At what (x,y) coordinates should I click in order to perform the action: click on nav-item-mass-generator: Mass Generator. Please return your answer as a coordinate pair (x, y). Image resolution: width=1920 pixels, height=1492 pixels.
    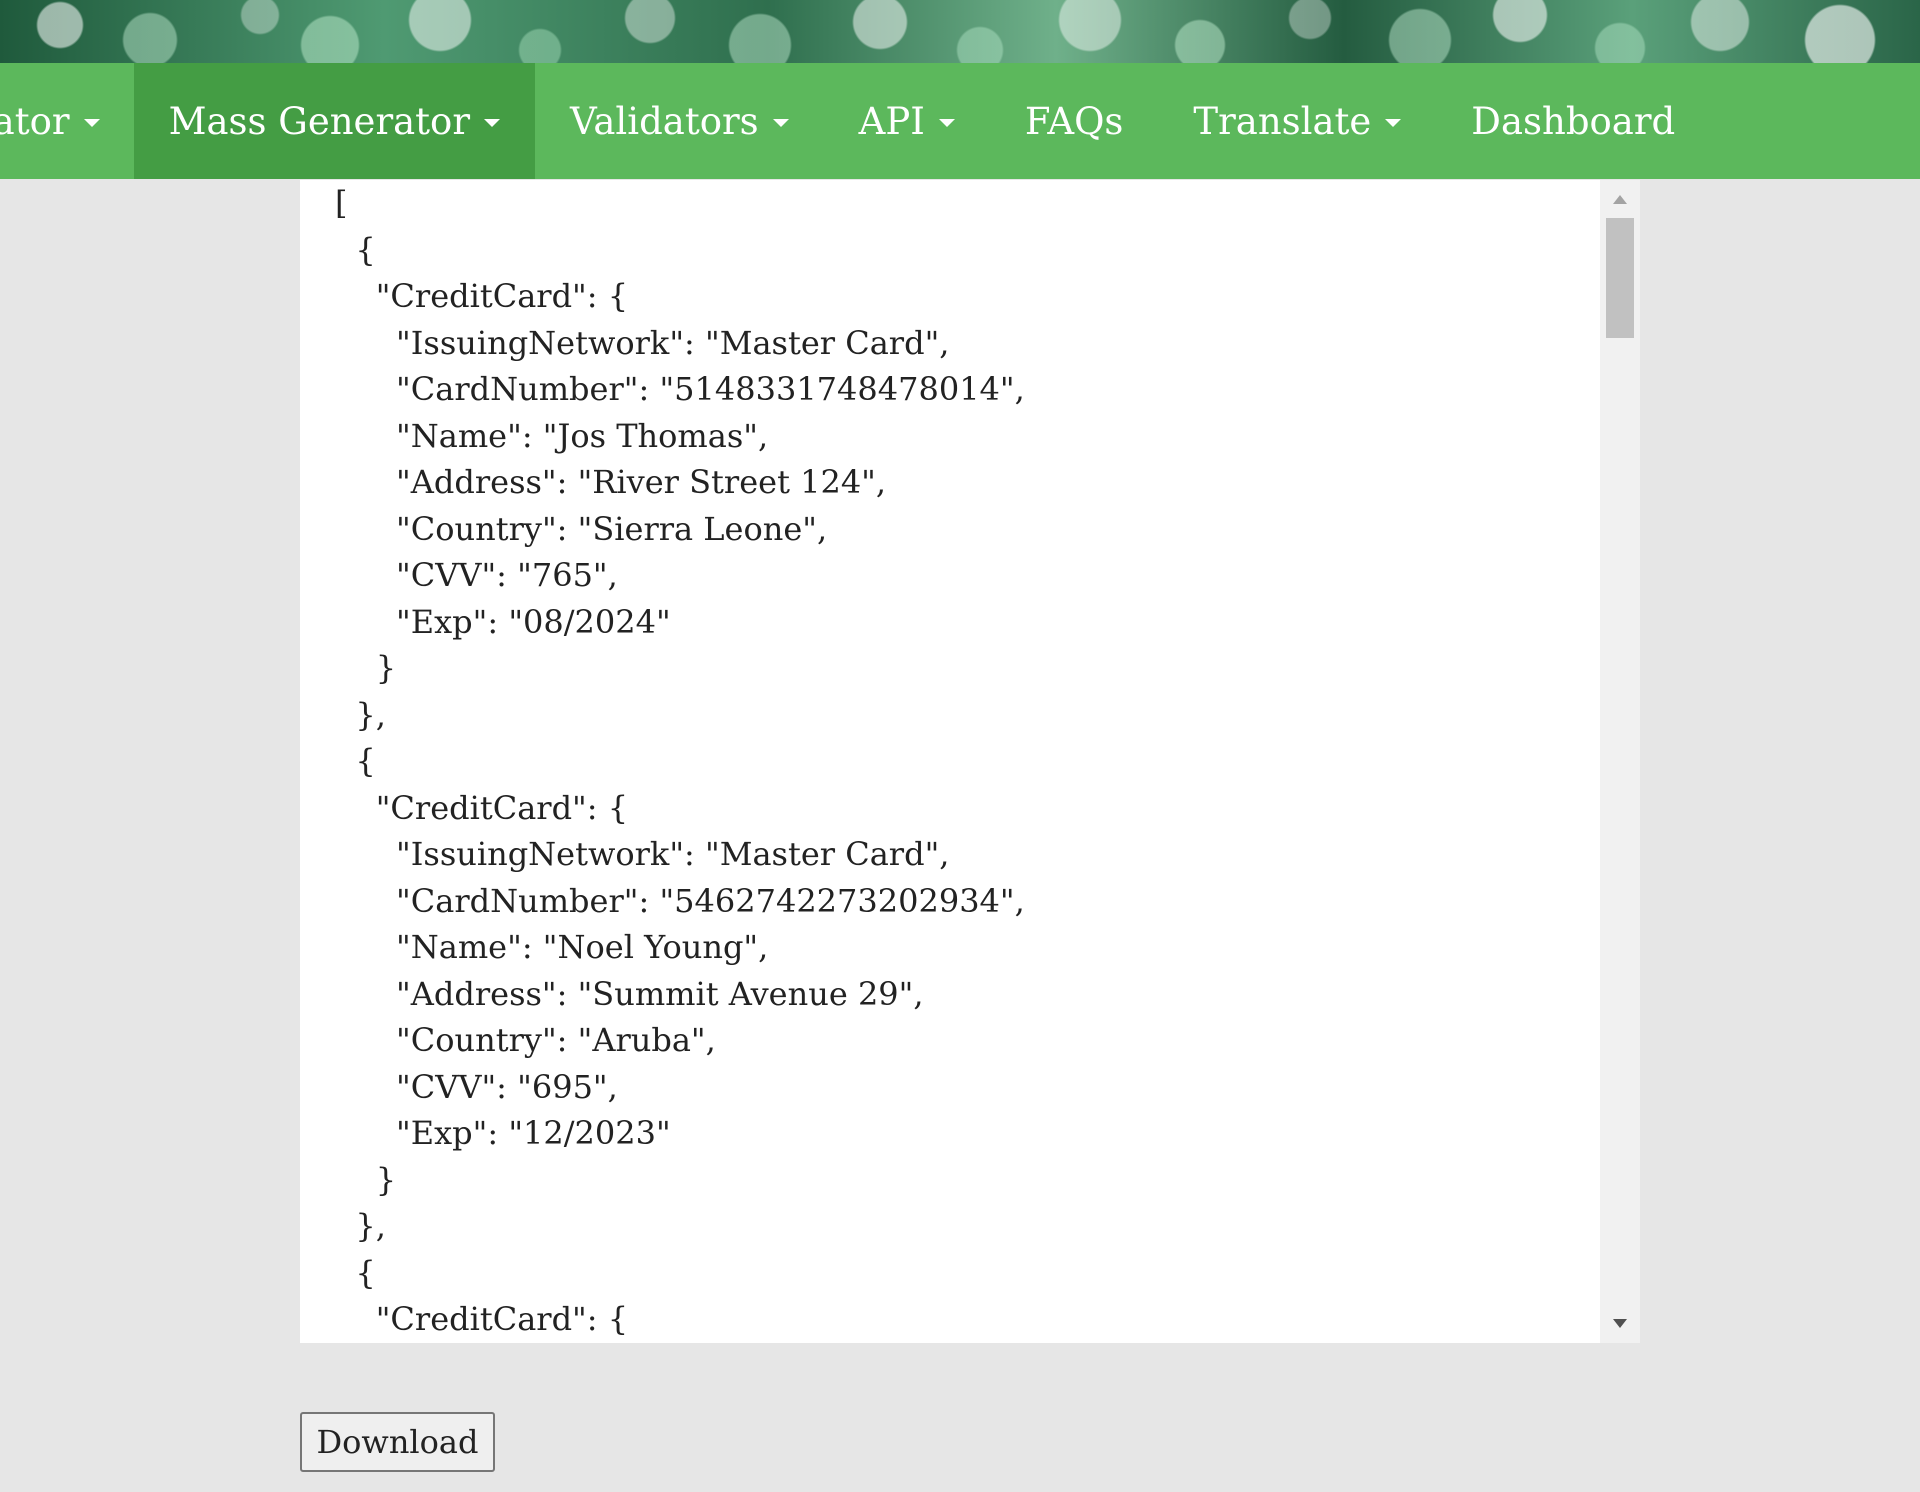
    Looking at the image, I should click on (334, 121).